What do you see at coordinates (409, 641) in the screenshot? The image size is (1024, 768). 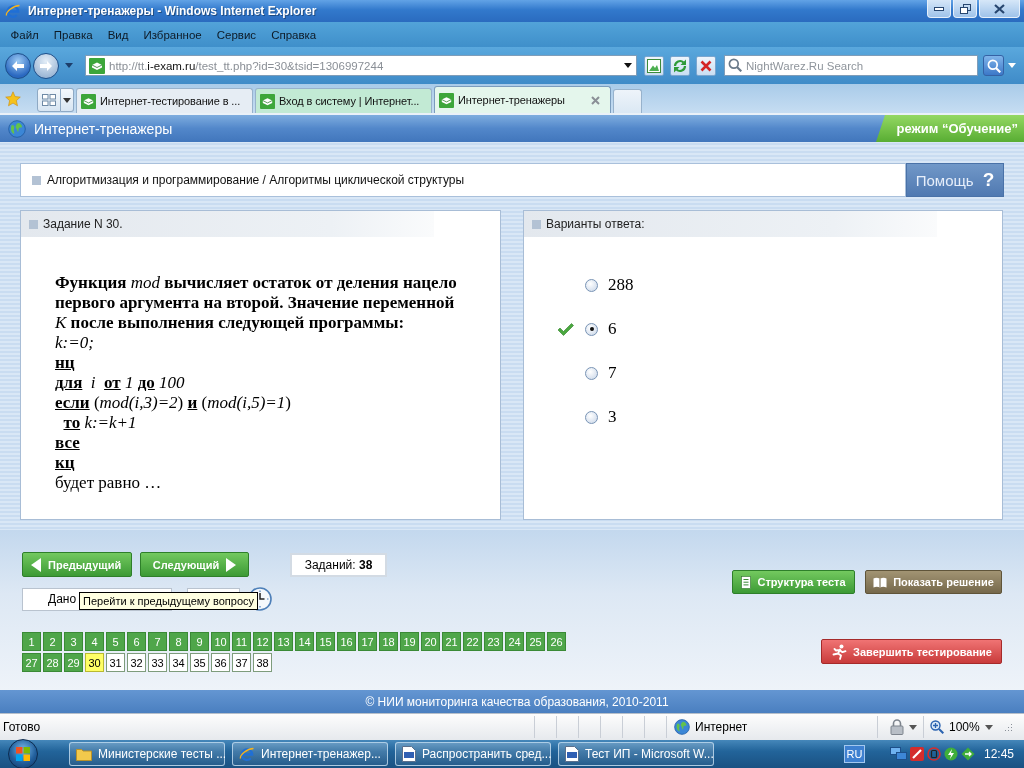 I see `question-number-button: 19` at bounding box center [409, 641].